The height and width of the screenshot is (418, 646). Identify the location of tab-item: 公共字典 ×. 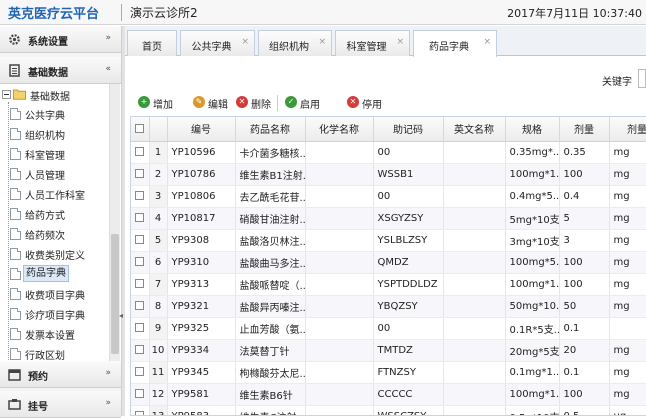
(217, 43).